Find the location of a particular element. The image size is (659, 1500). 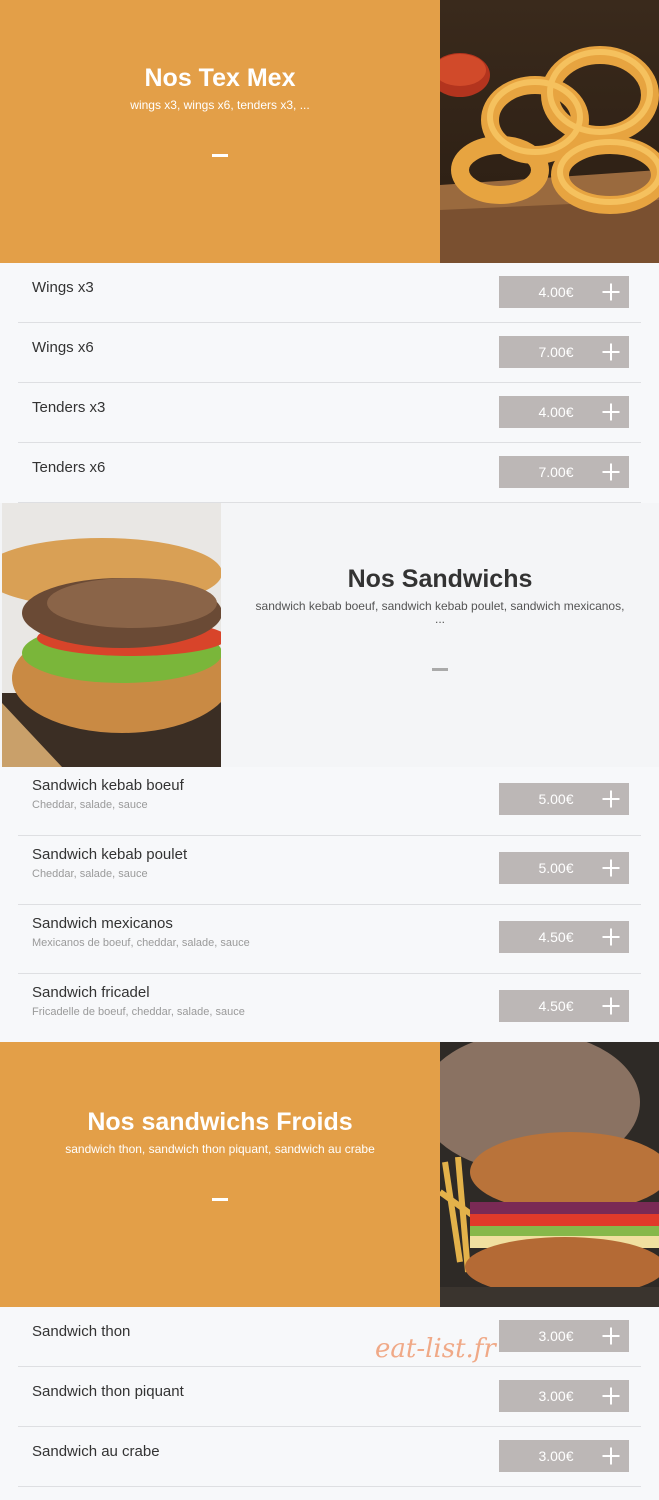

menu-item: Sandwich au crabe 3.00€ is located at coordinates (329, 1457).